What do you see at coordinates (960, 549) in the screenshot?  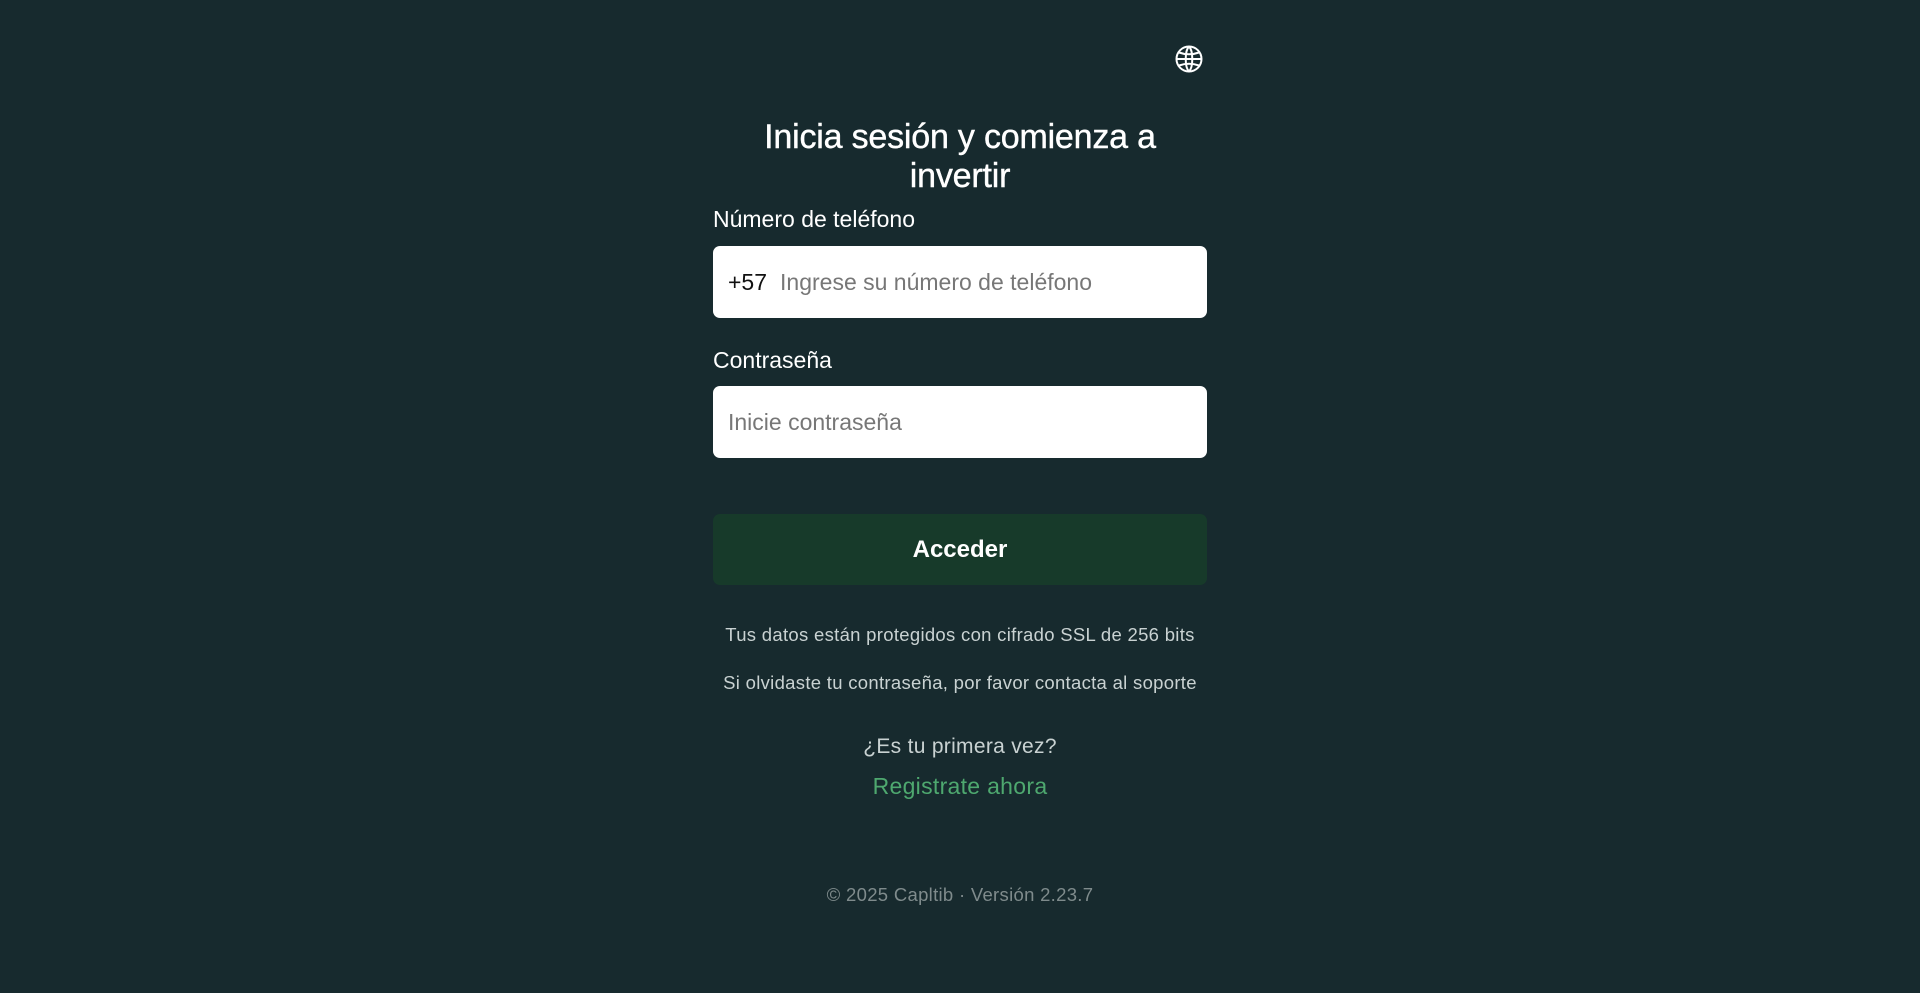 I see `login-button: Acceder` at bounding box center [960, 549].